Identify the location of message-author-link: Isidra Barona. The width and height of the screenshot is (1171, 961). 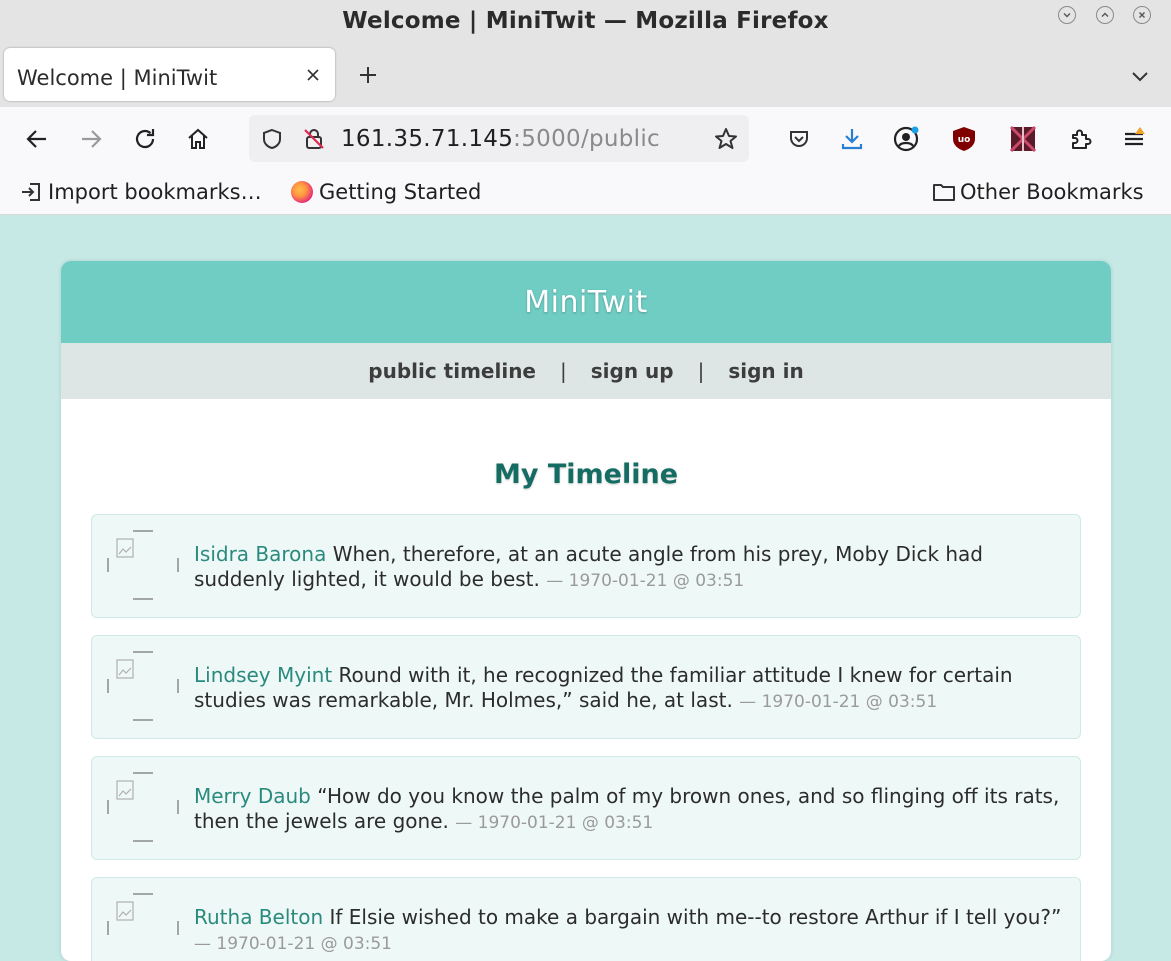
(260, 554).